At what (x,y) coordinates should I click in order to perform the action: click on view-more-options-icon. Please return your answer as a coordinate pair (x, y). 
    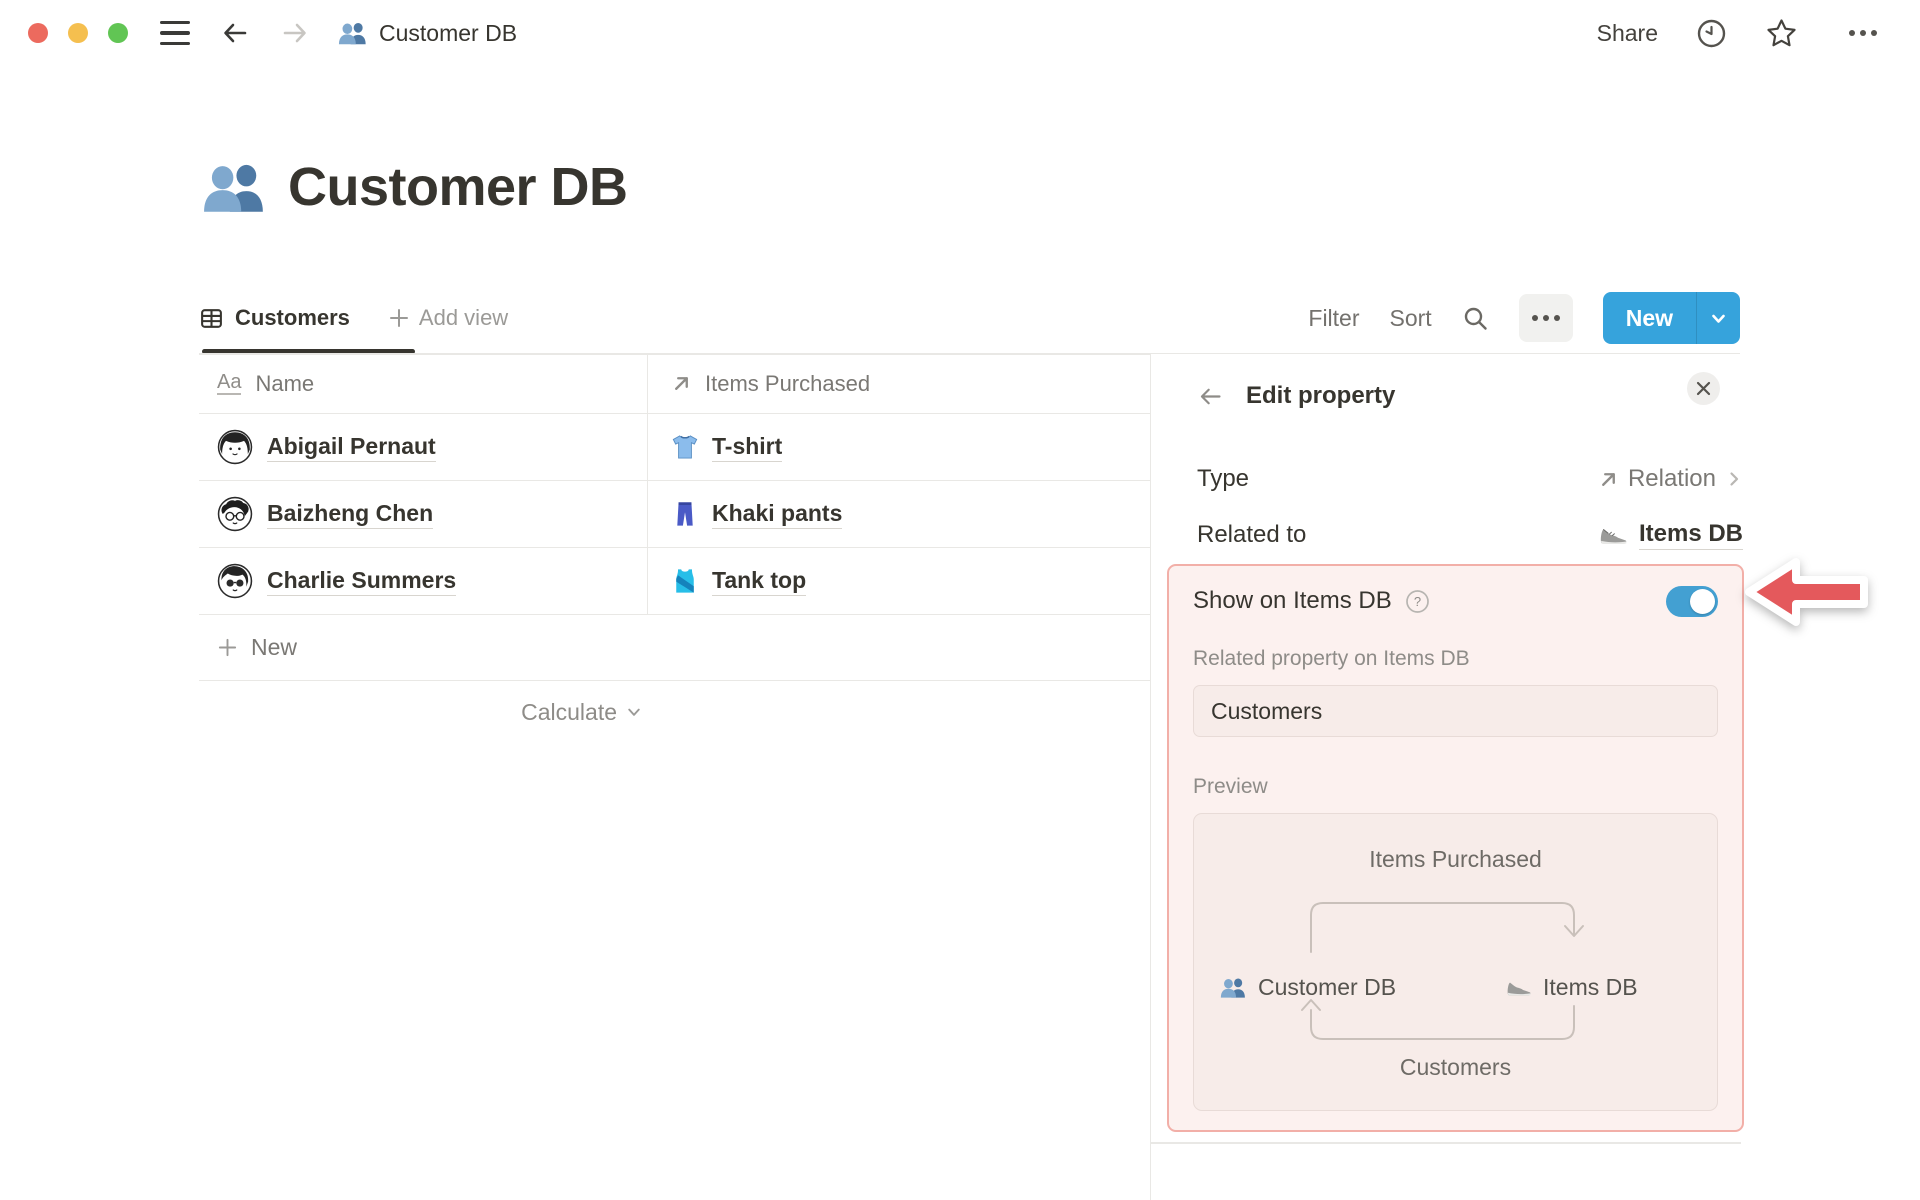
    Looking at the image, I should click on (1545, 318).